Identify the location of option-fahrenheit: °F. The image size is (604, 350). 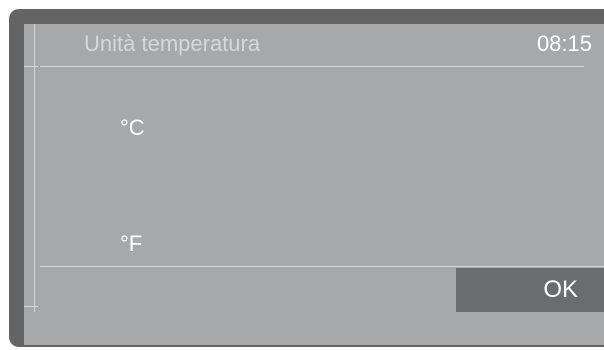
(131, 244).